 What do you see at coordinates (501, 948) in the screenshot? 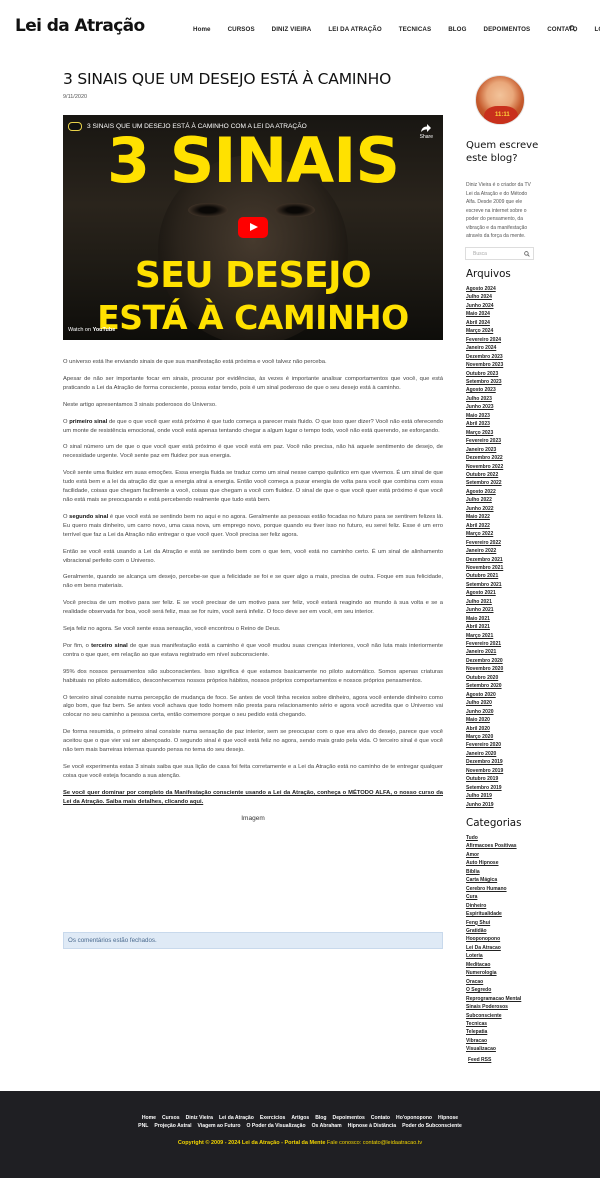
I see `category-link: Lei Da Atracao` at bounding box center [501, 948].